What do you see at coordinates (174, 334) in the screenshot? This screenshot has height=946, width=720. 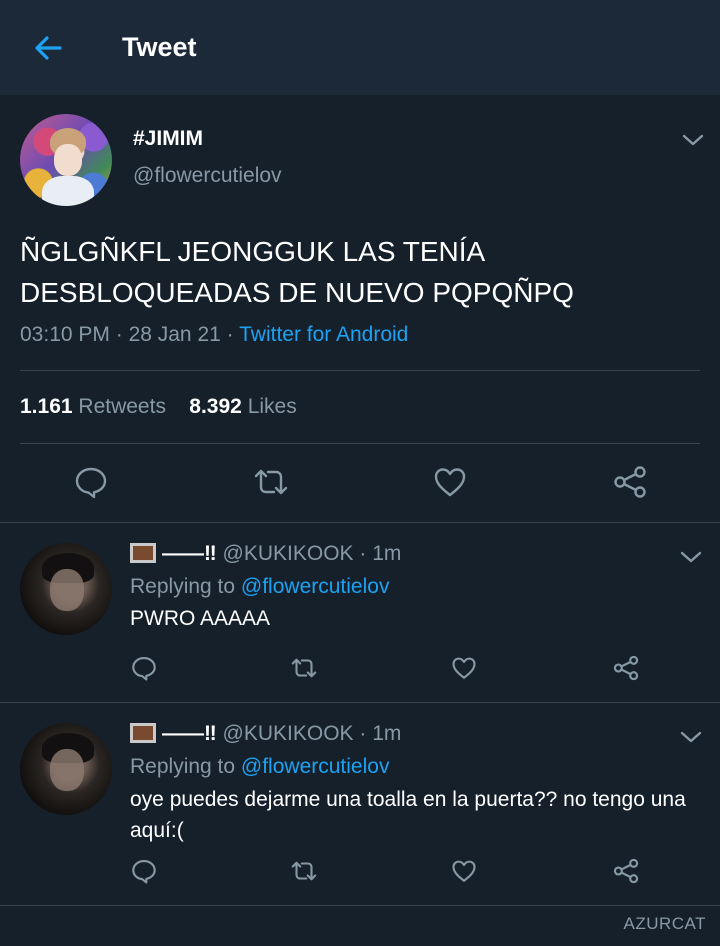 I see `tweet-date: 28 Jan 21` at bounding box center [174, 334].